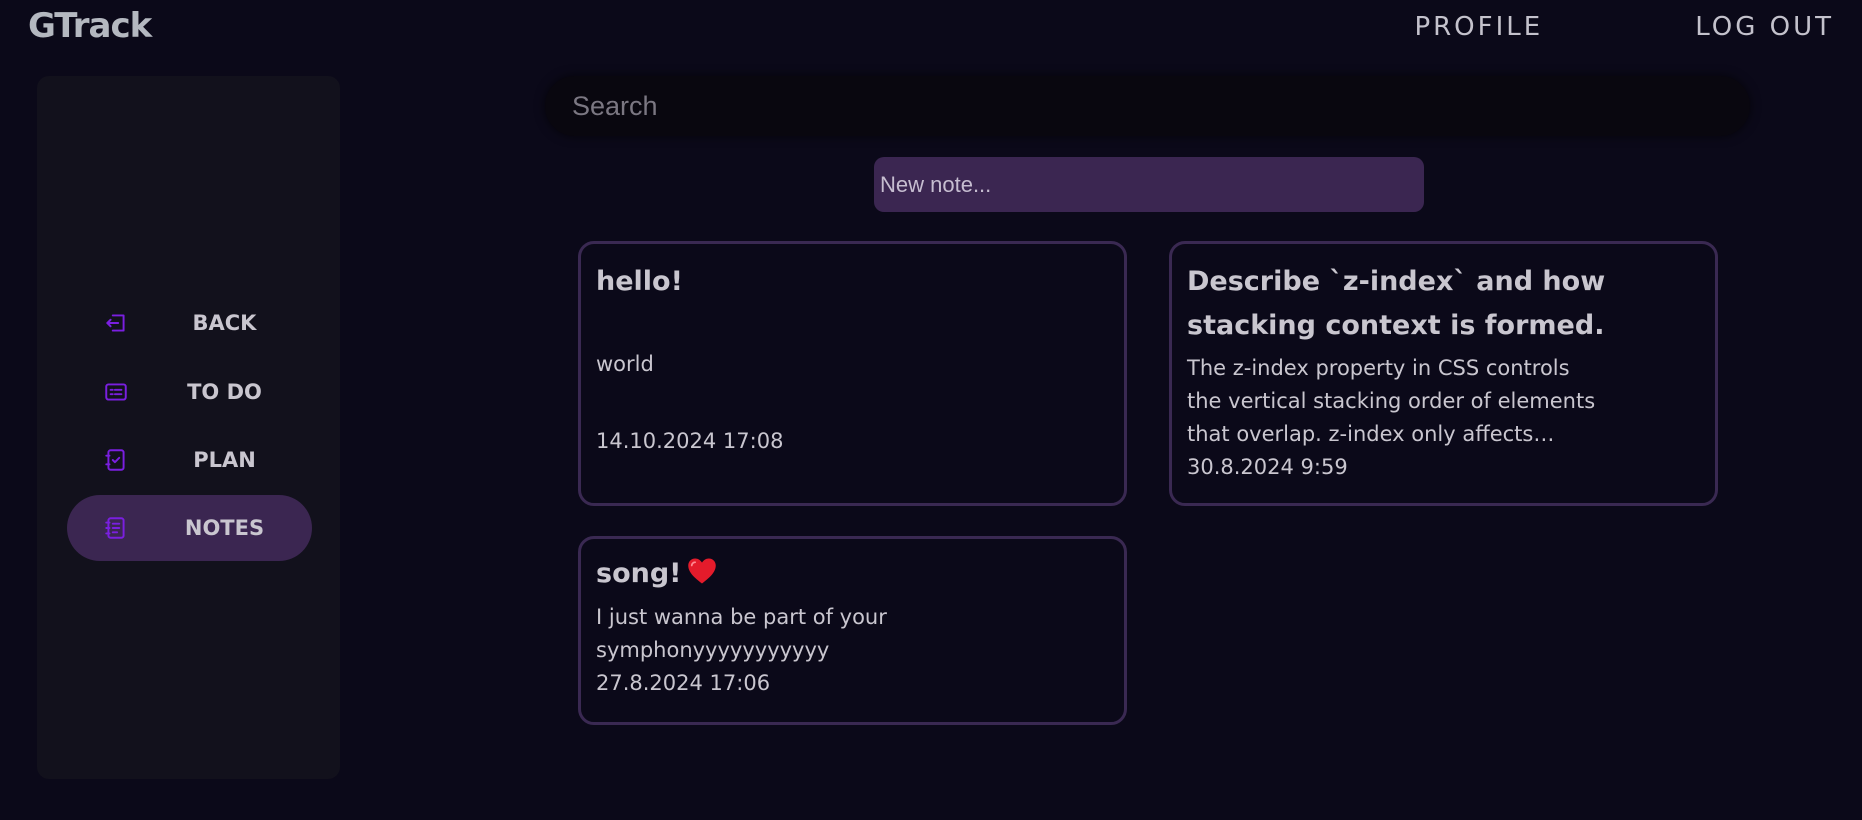 Image resolution: width=1862 pixels, height=820 pixels. Describe the element at coordinates (116, 392) in the screenshot. I see `todo-list-icon` at that location.